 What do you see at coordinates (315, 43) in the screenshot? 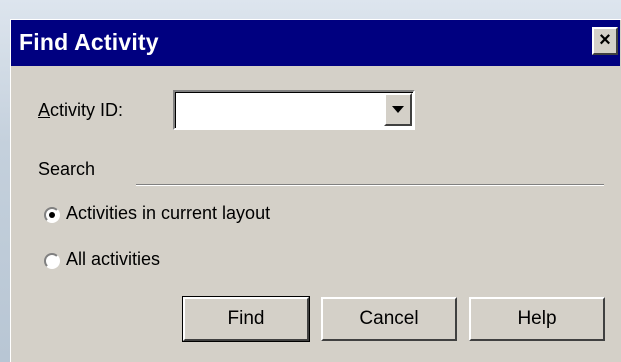
I see `title-bar: Find Activity ×` at bounding box center [315, 43].